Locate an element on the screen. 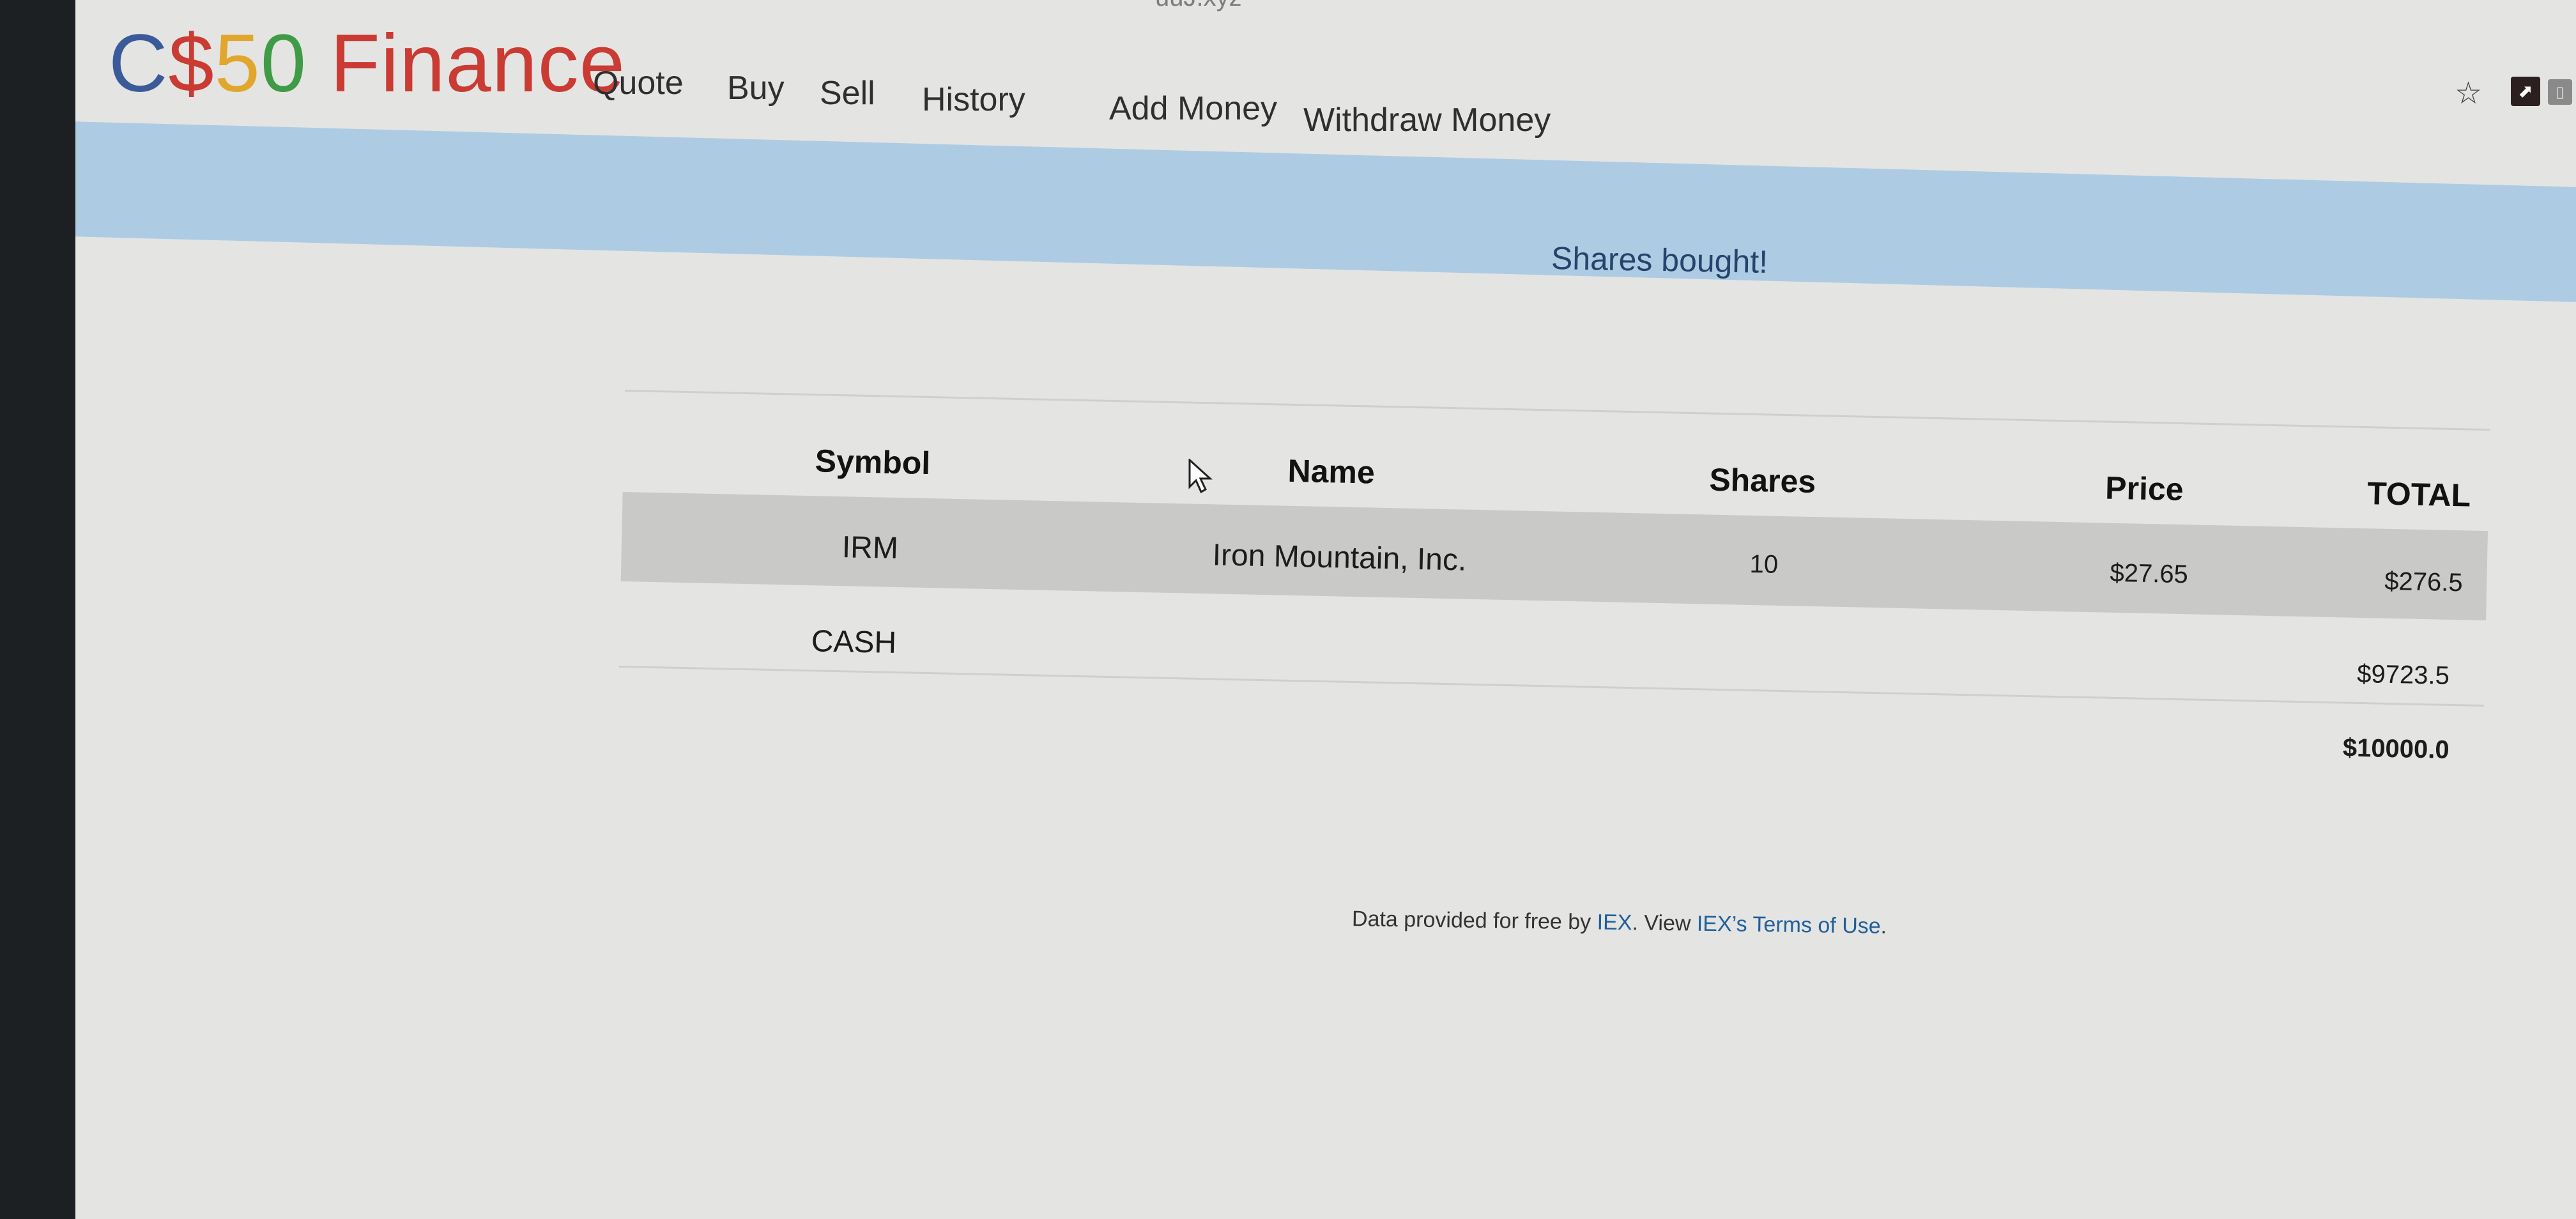 This screenshot has width=2576, height=1219. flash-message: Shares bought! is located at coordinates (1659, 260).